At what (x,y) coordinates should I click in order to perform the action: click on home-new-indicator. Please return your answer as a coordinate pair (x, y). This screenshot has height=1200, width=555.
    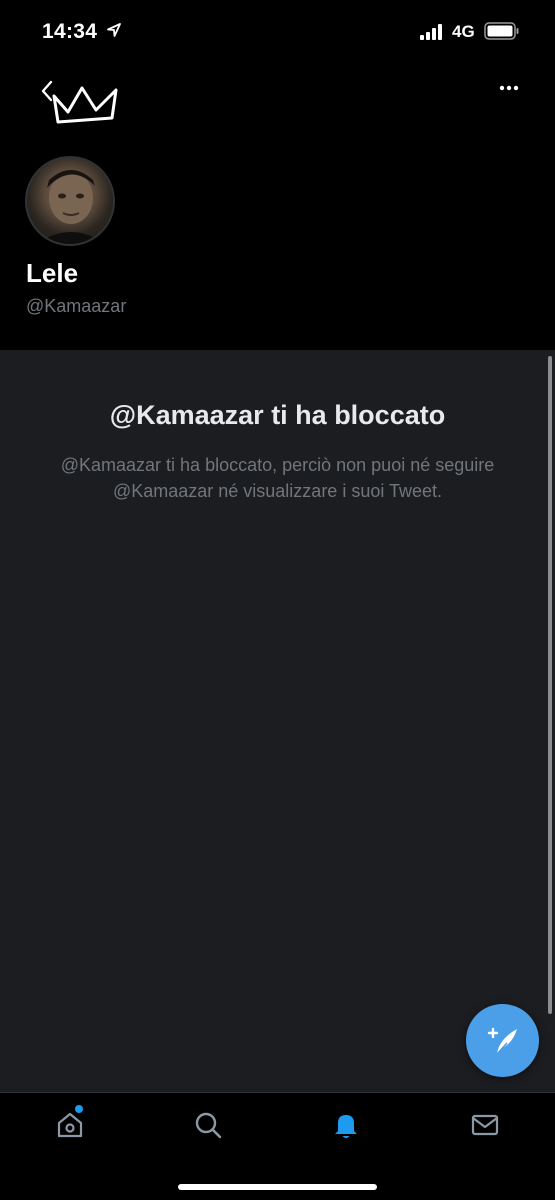
    Looking at the image, I should click on (79, 1109).